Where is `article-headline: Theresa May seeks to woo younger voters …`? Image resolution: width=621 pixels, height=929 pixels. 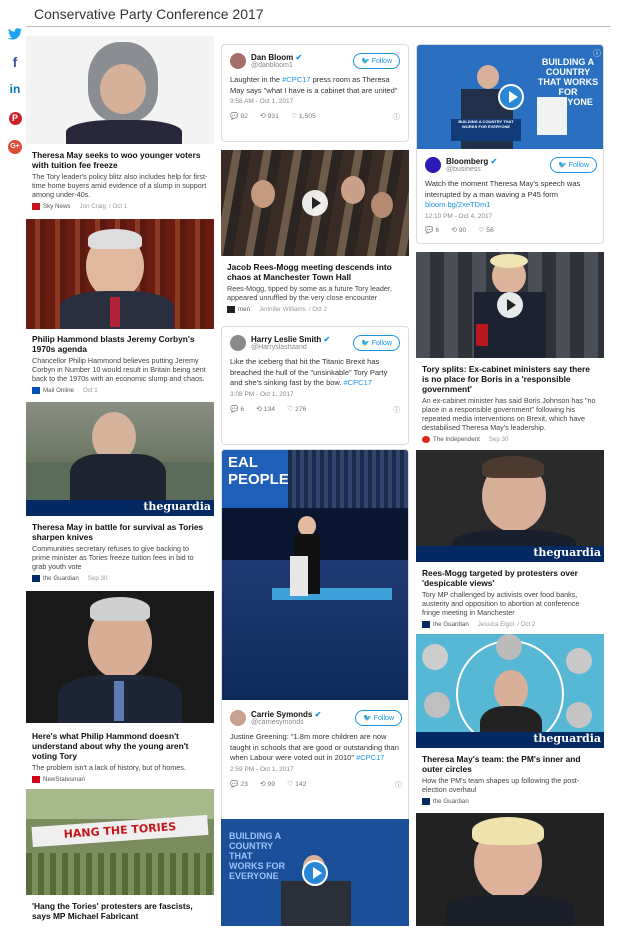
article-headline: Theresa May seeks to woo younger voters … is located at coordinates (120, 160).